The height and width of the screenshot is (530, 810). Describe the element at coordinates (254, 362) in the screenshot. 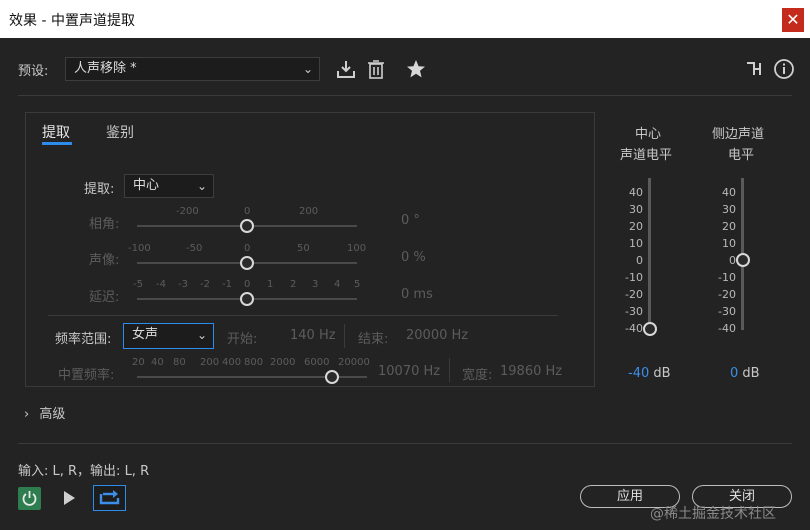

I see `center-freq-tick: 800` at that location.